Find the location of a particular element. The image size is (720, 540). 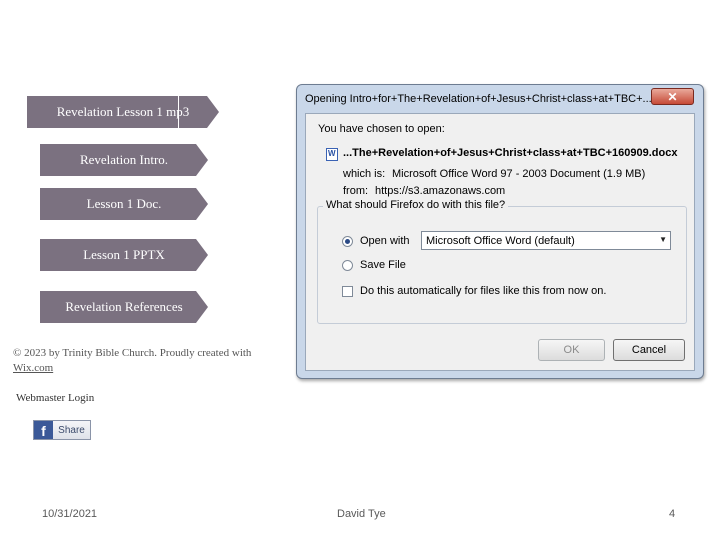

nav-button-revelation-intro: Revelation Intro. is located at coordinates (124, 160).